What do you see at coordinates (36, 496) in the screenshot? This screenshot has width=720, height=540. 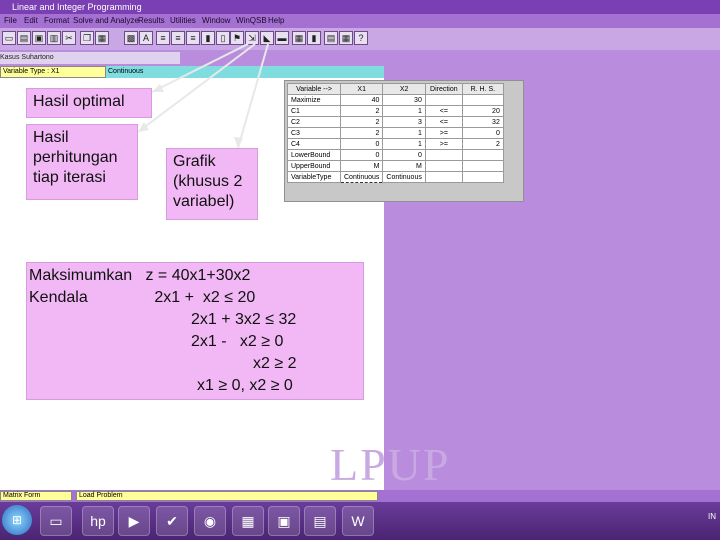 I see `status-mode: Matrix Form` at bounding box center [36, 496].